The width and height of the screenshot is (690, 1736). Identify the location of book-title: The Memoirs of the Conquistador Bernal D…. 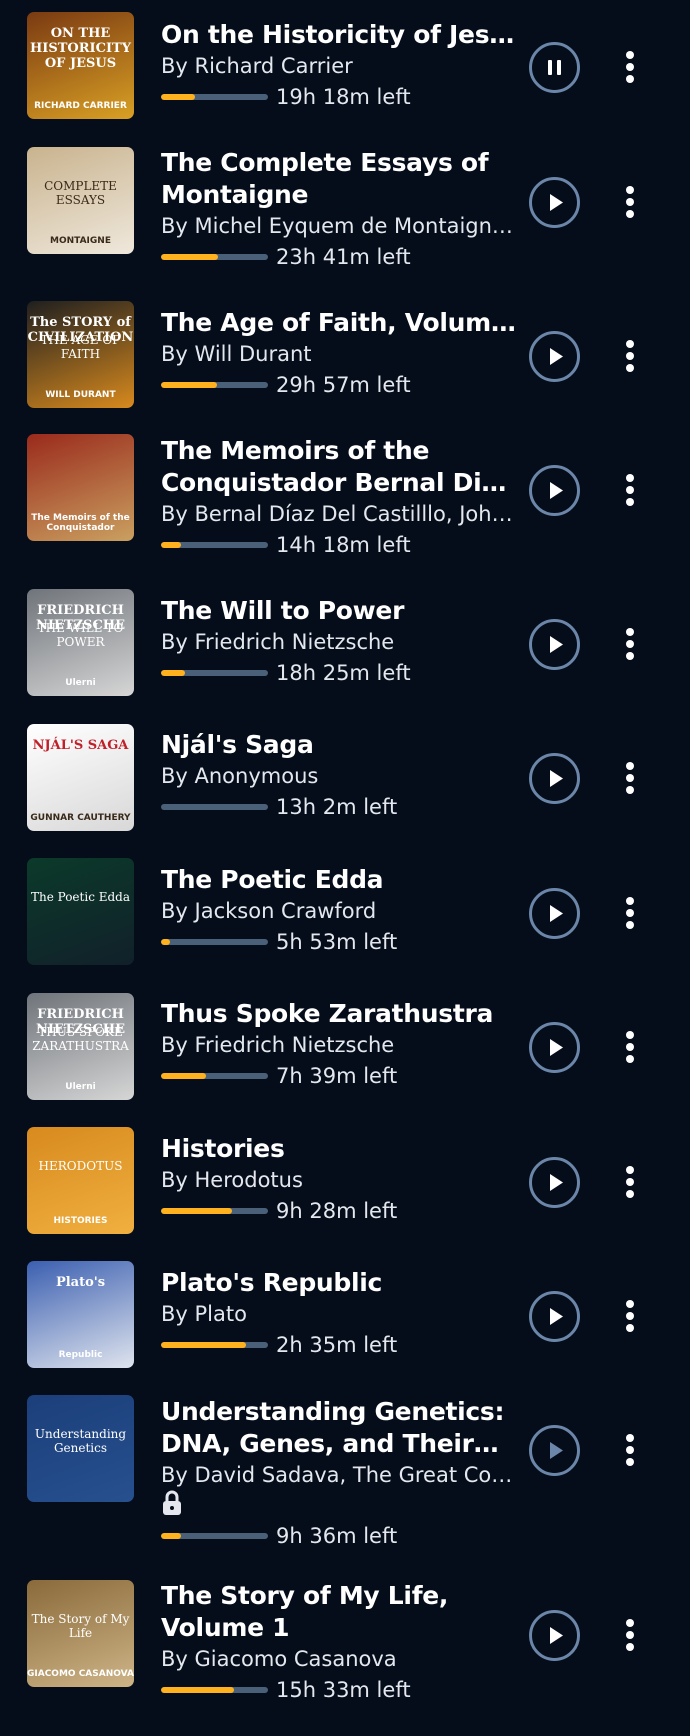
(338, 467).